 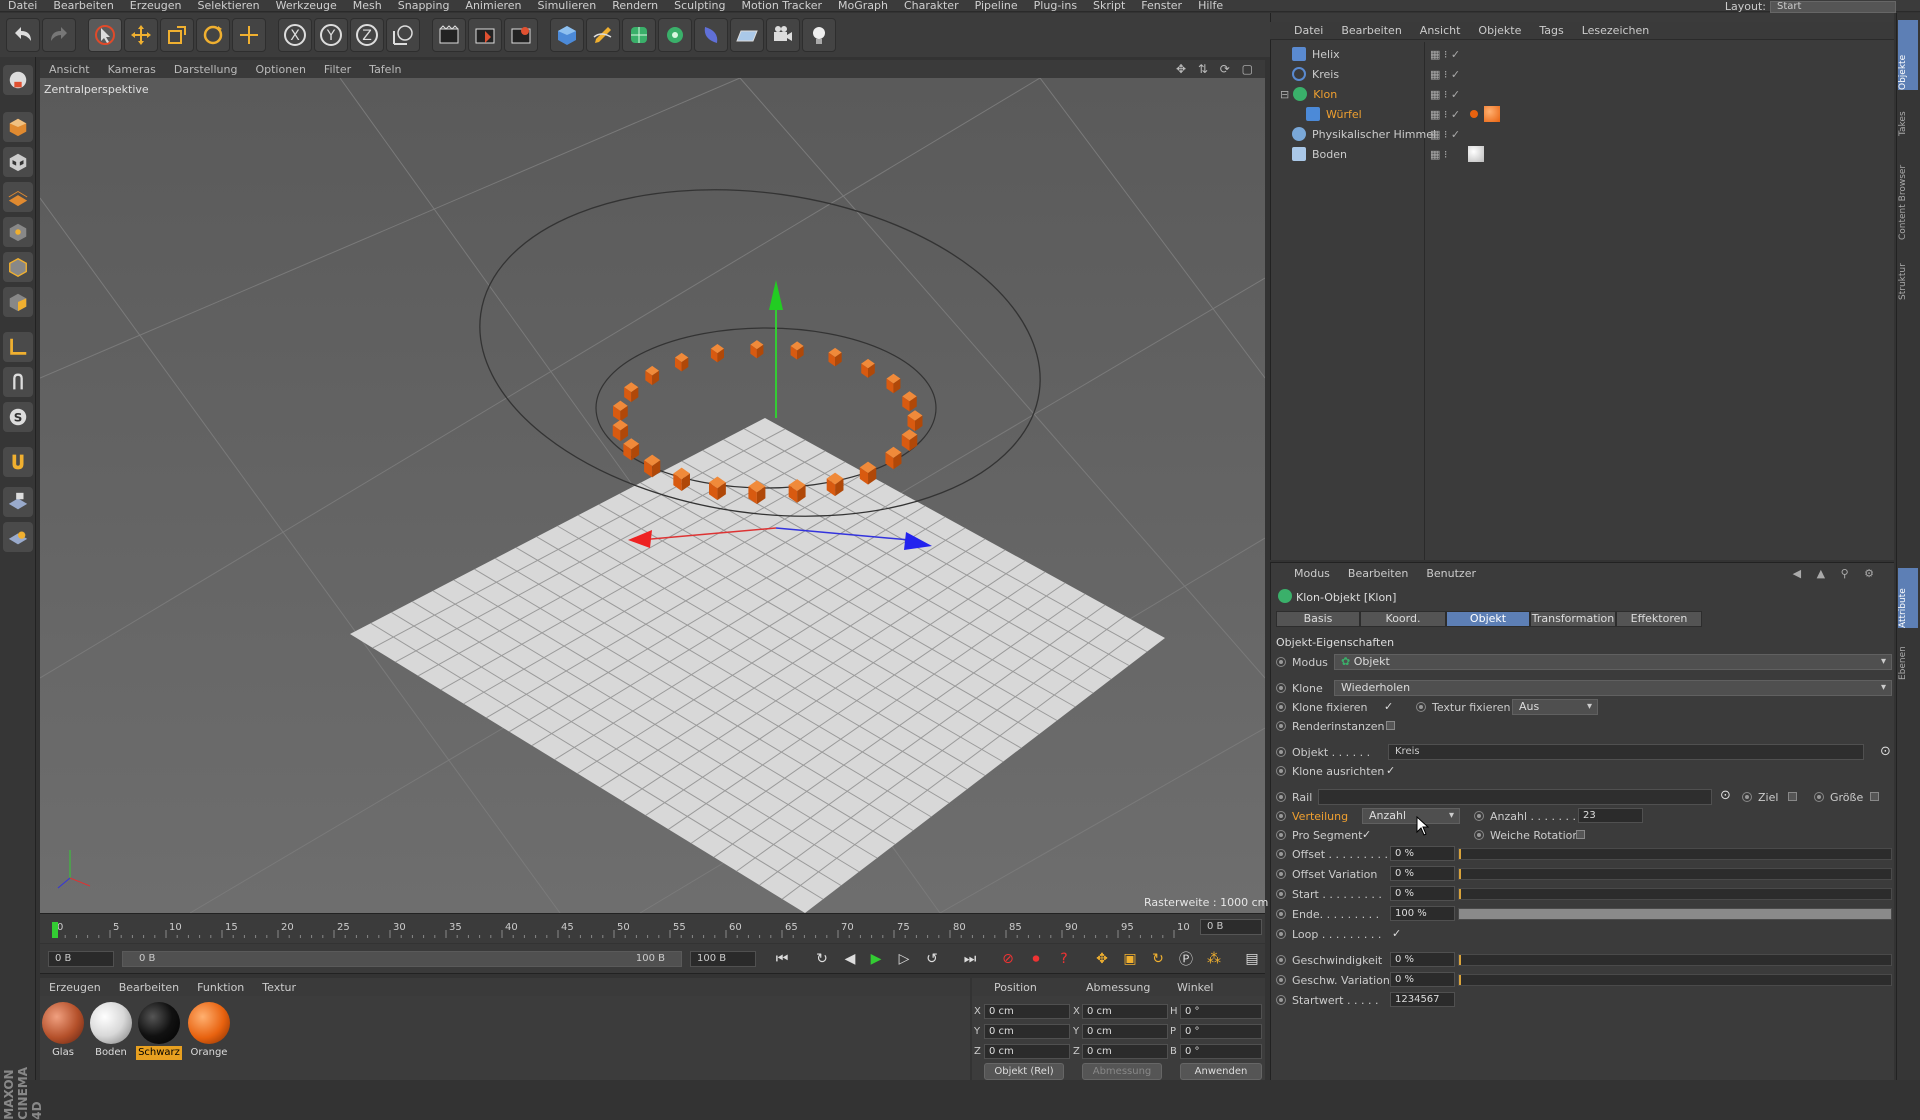 What do you see at coordinates (932, 959) in the screenshot?
I see `repeat-icon: ↺` at bounding box center [932, 959].